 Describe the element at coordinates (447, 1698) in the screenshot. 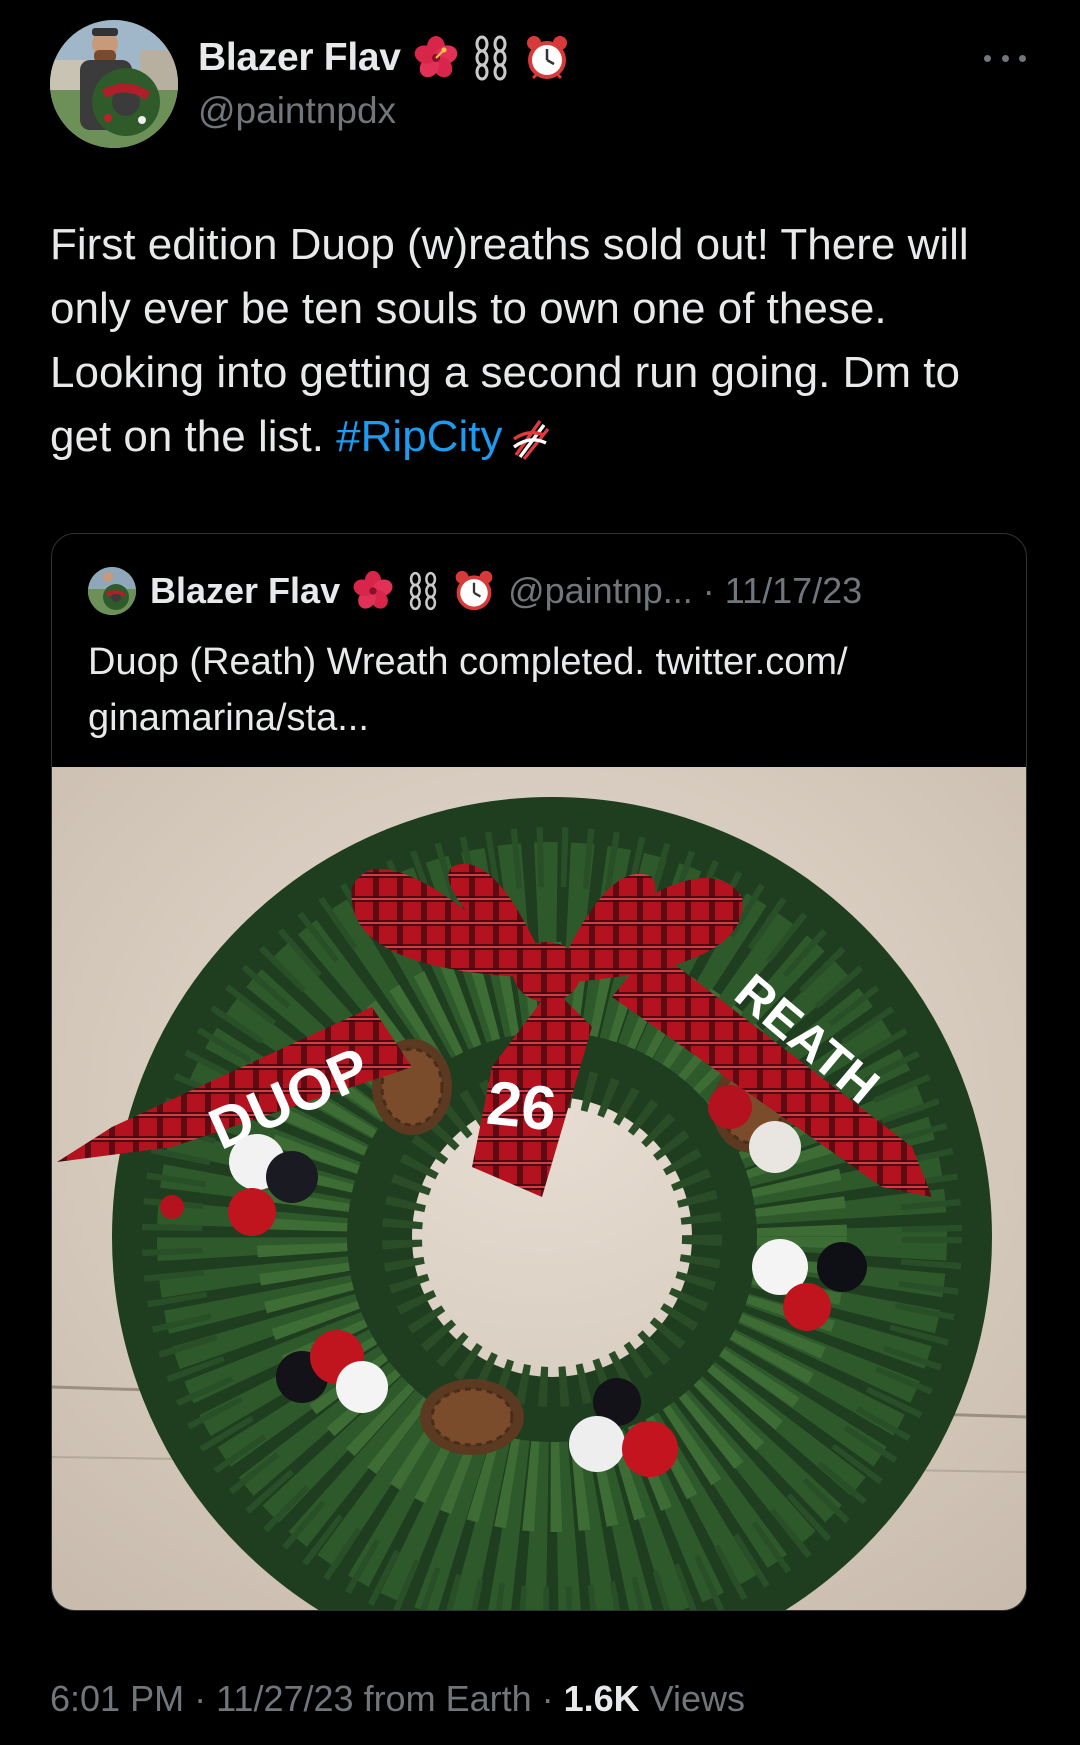

I see `tweet-source: from Earth` at that location.